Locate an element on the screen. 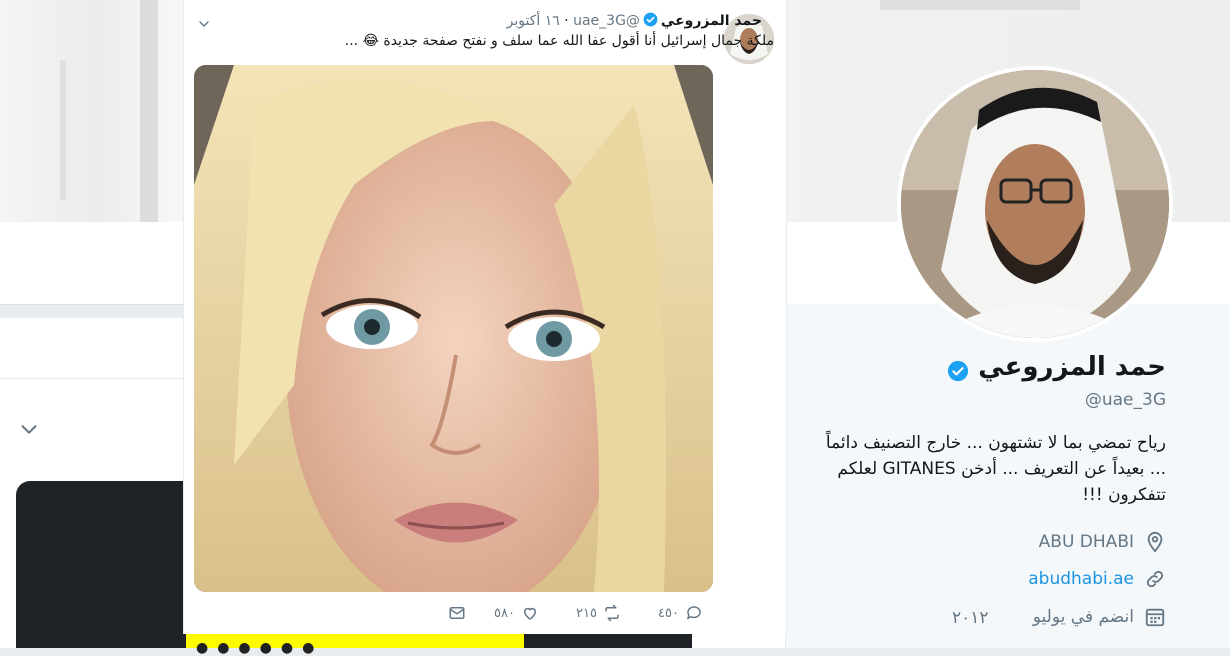 The height and width of the screenshot is (656, 1230). location-text: ABU DHABI is located at coordinates (1086, 542).